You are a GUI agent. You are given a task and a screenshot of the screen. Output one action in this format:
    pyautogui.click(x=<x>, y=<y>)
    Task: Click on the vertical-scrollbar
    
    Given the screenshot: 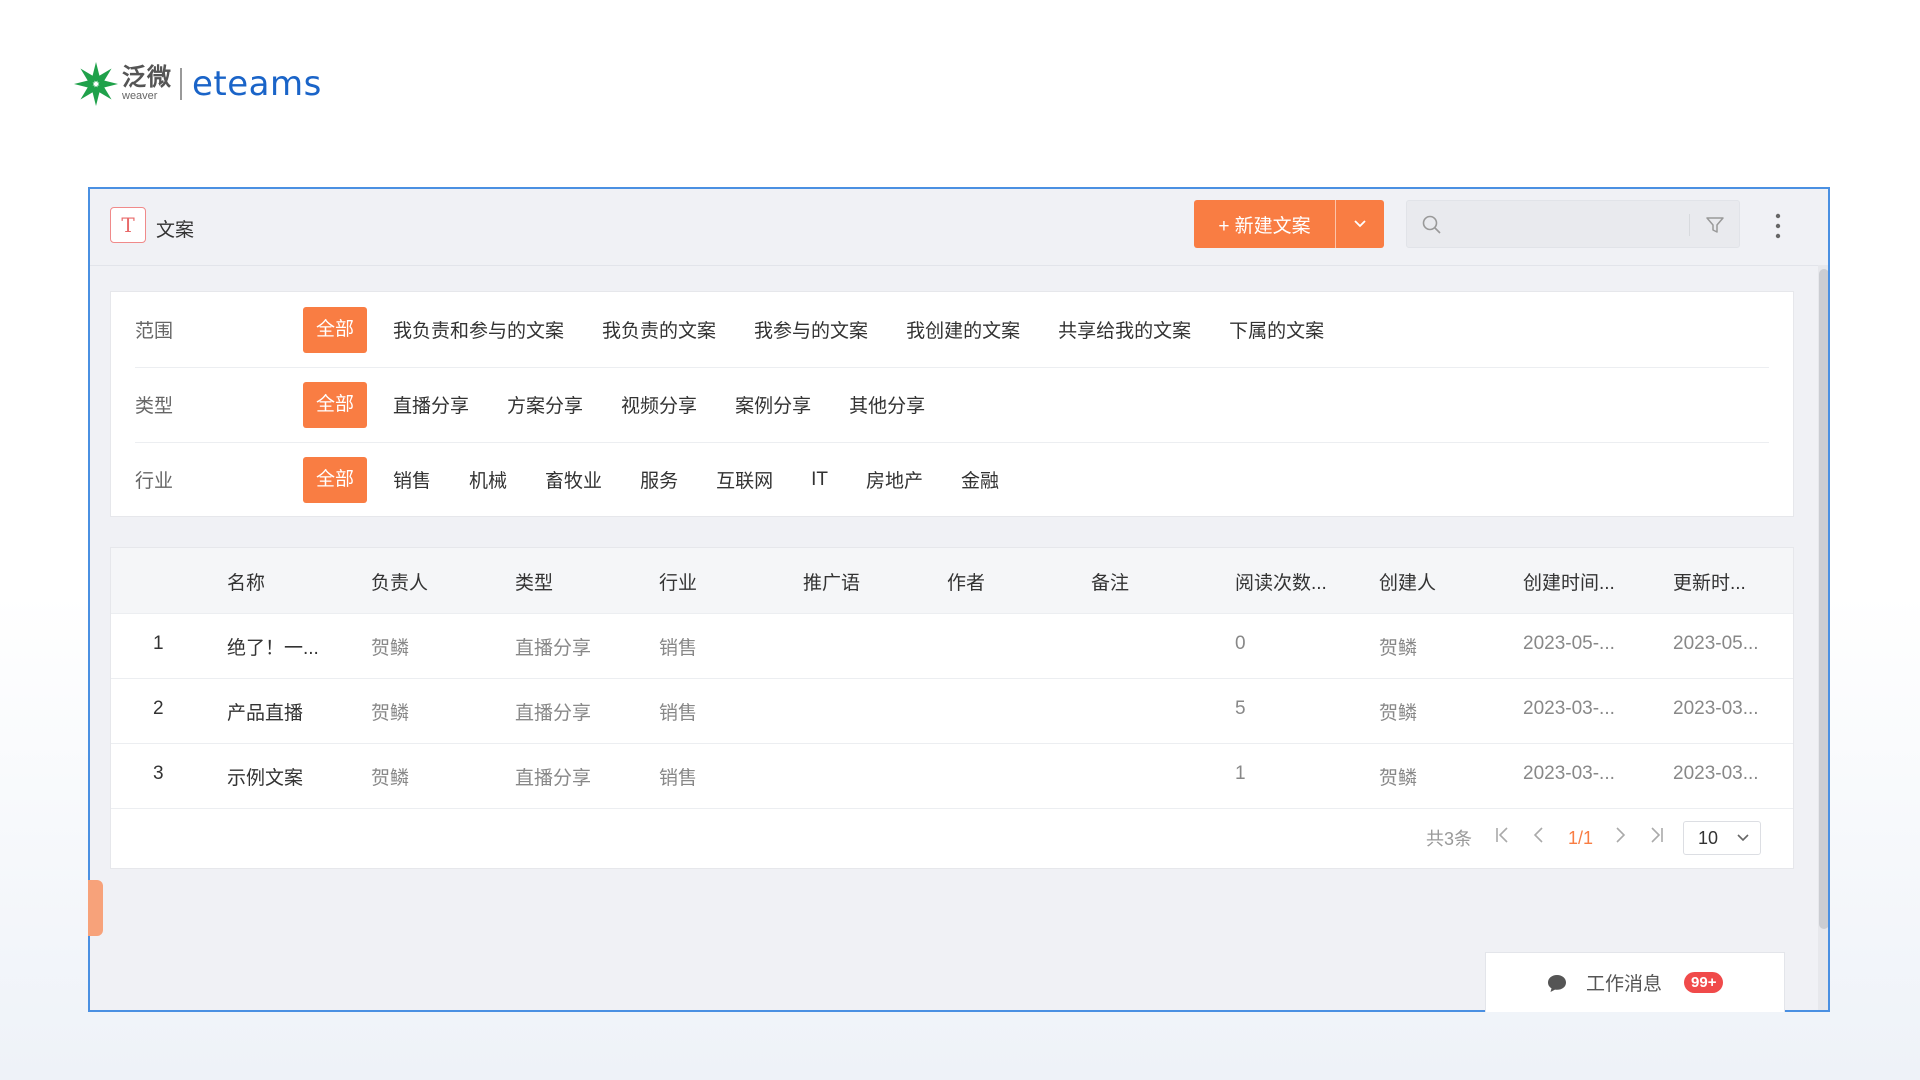 What is the action you would take?
    pyautogui.click(x=1823, y=637)
    